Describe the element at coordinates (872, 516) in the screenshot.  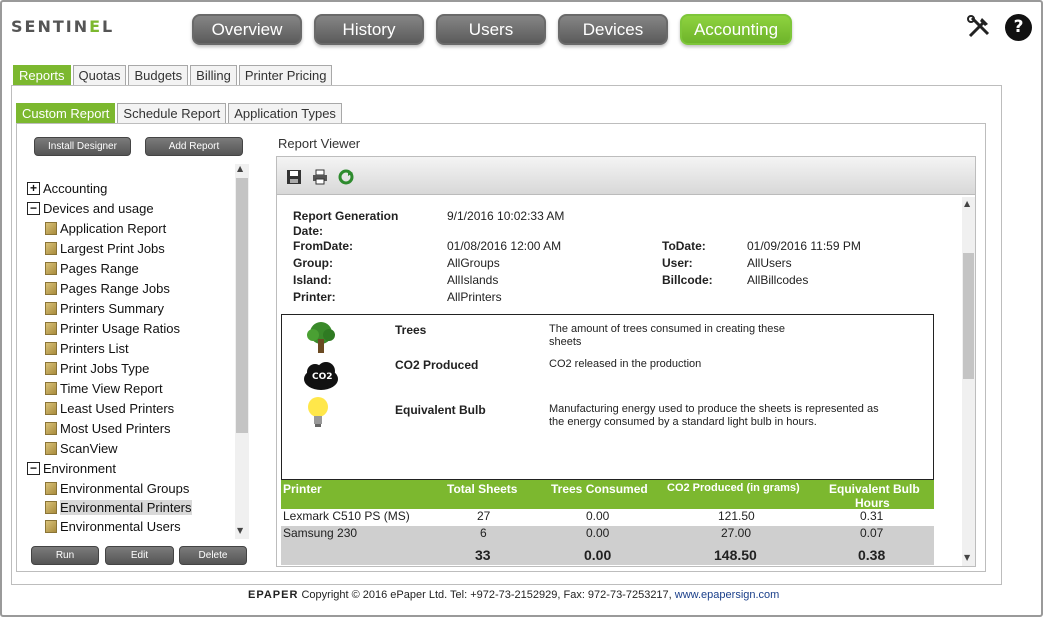
I see `cell-bulb: 0.31` at that location.